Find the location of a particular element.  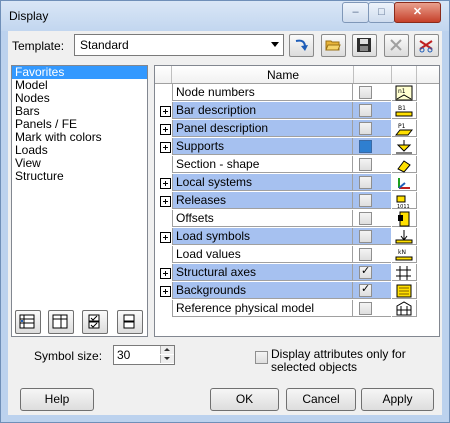

dialog-title: Display is located at coordinates (29, 16).